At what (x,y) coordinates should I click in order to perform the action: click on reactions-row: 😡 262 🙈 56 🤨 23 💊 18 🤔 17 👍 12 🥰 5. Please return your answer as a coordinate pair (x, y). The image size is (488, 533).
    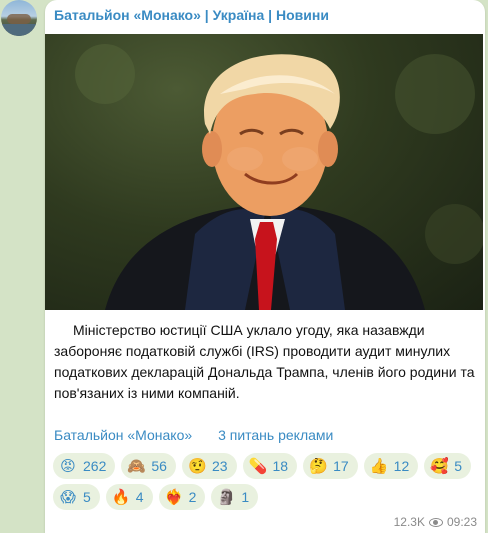
    Looking at the image, I should click on (268, 466).